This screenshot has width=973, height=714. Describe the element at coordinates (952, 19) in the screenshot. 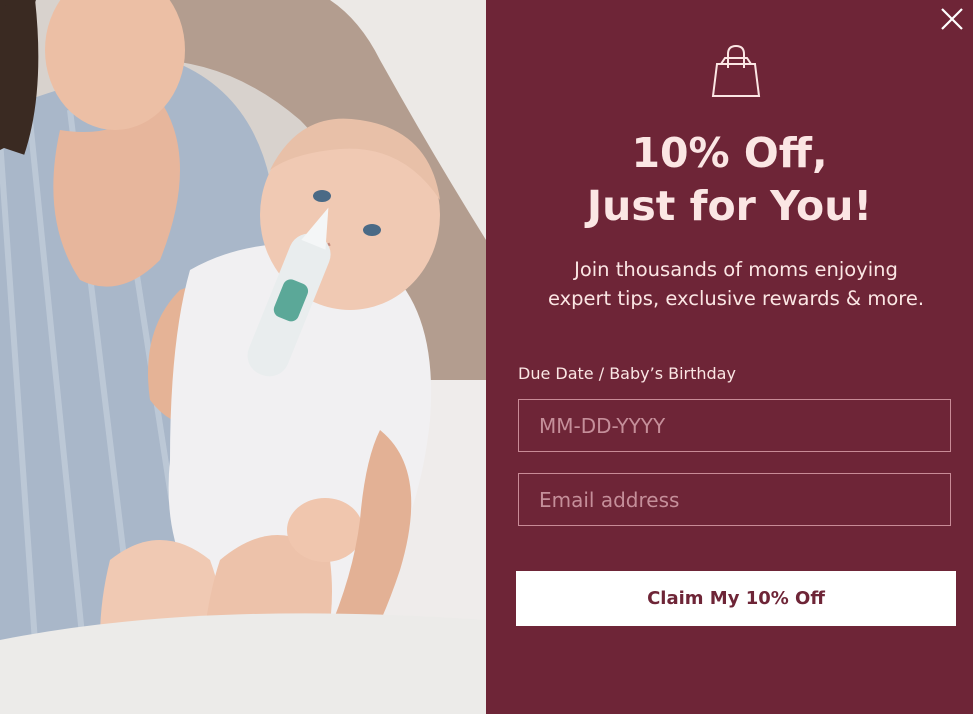

I see `close-icon` at that location.